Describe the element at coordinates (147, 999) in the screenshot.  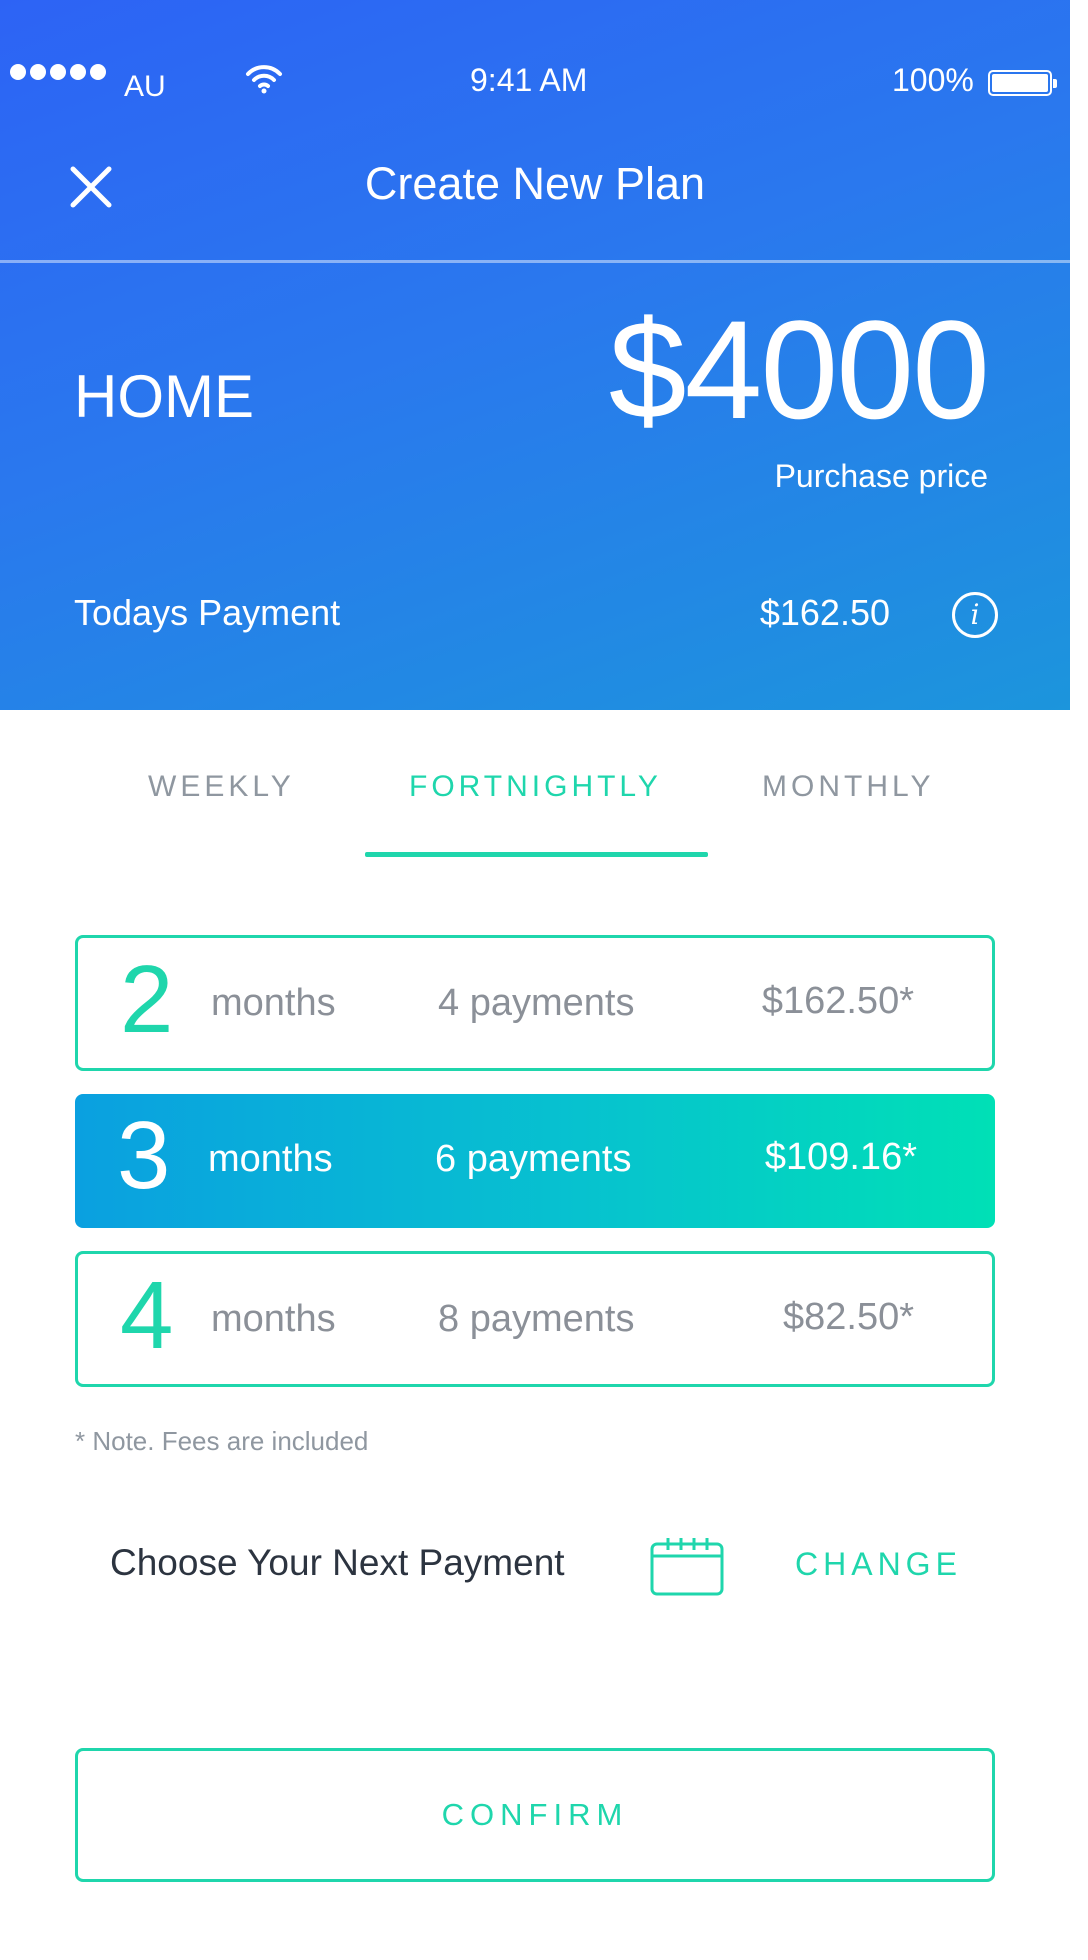
I see `option-duration-number: 2` at that location.